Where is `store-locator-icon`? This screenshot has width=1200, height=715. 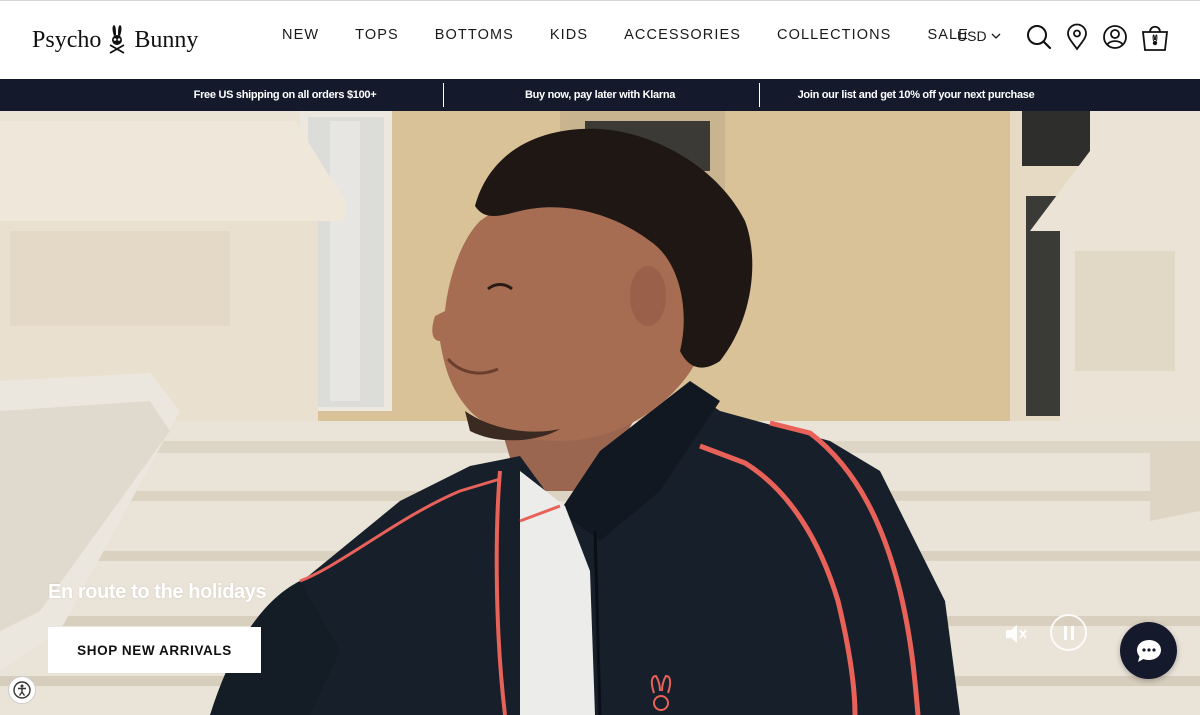 store-locator-icon is located at coordinates (1077, 37).